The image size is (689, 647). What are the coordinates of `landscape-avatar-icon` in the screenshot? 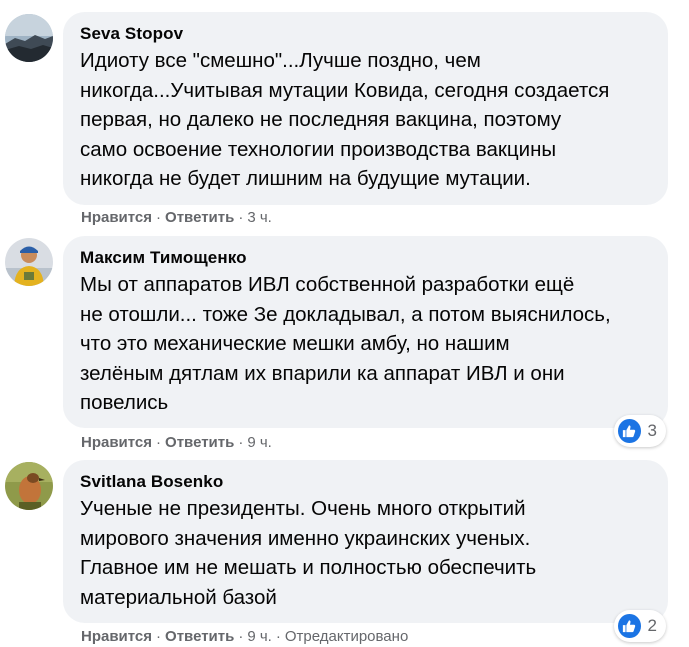 It's located at (29, 38).